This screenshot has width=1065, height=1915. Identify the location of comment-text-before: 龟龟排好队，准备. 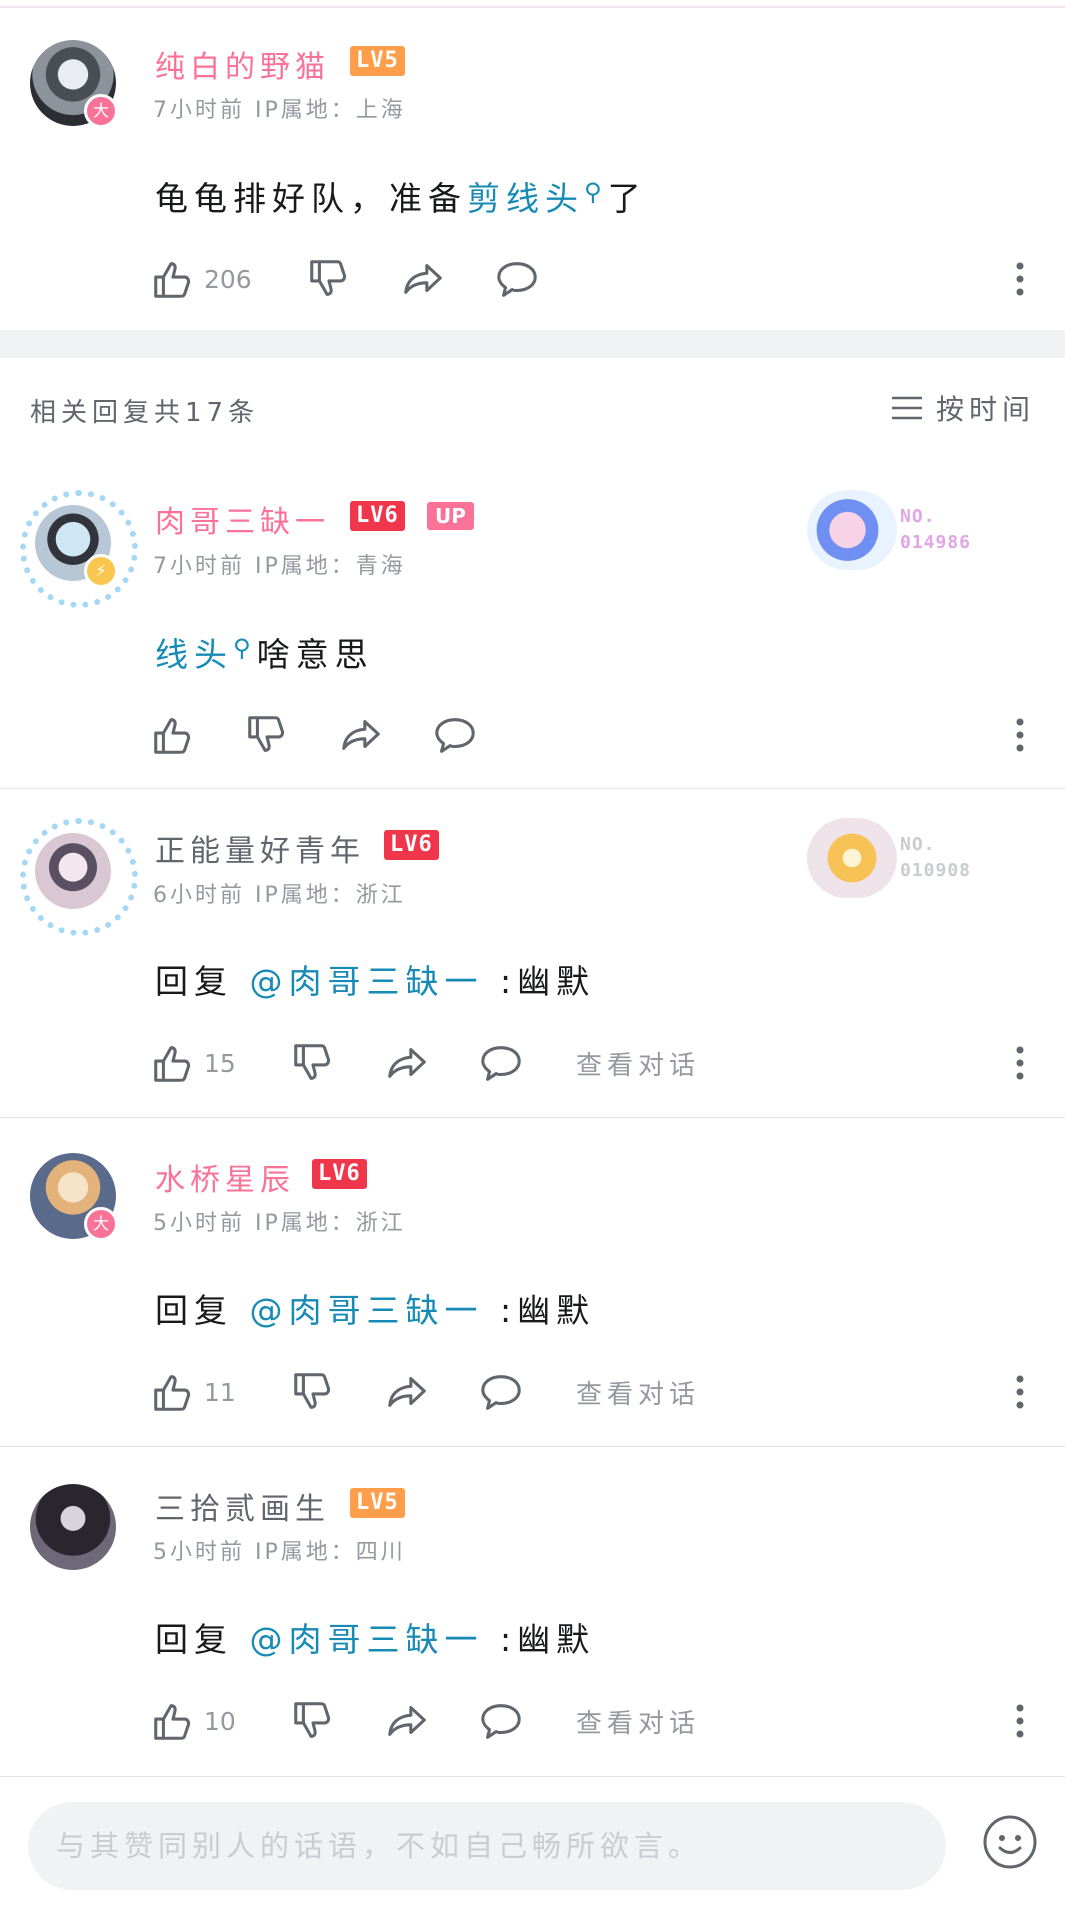
(311, 198).